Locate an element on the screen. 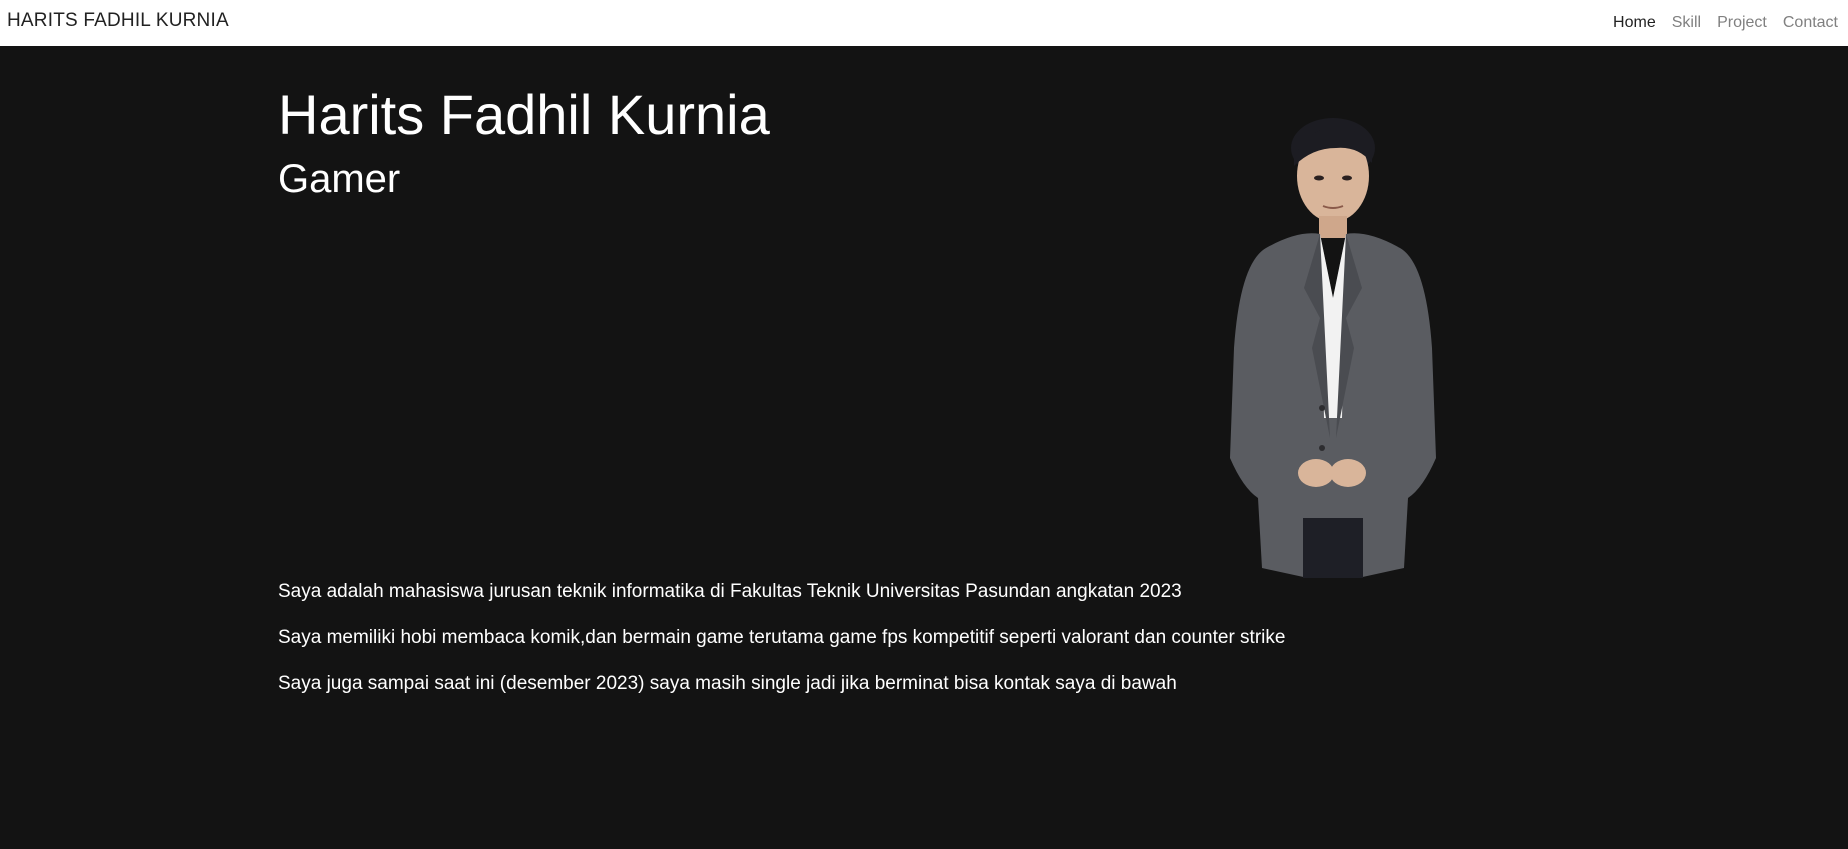 Image resolution: width=1848 pixels, height=849 pixels. profile-photo is located at coordinates (1333, 348).